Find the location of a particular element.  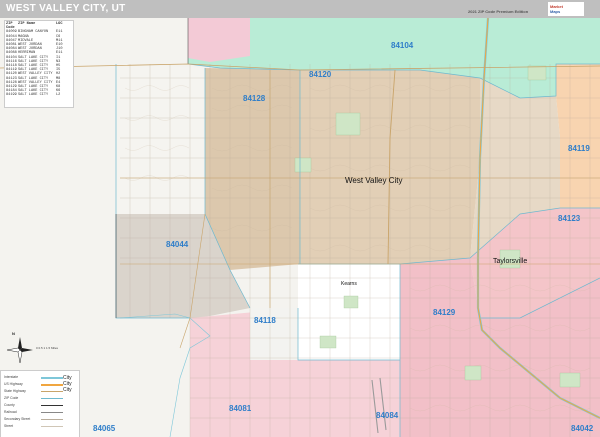

loc-cell: L2 is located at coordinates (58, 95).